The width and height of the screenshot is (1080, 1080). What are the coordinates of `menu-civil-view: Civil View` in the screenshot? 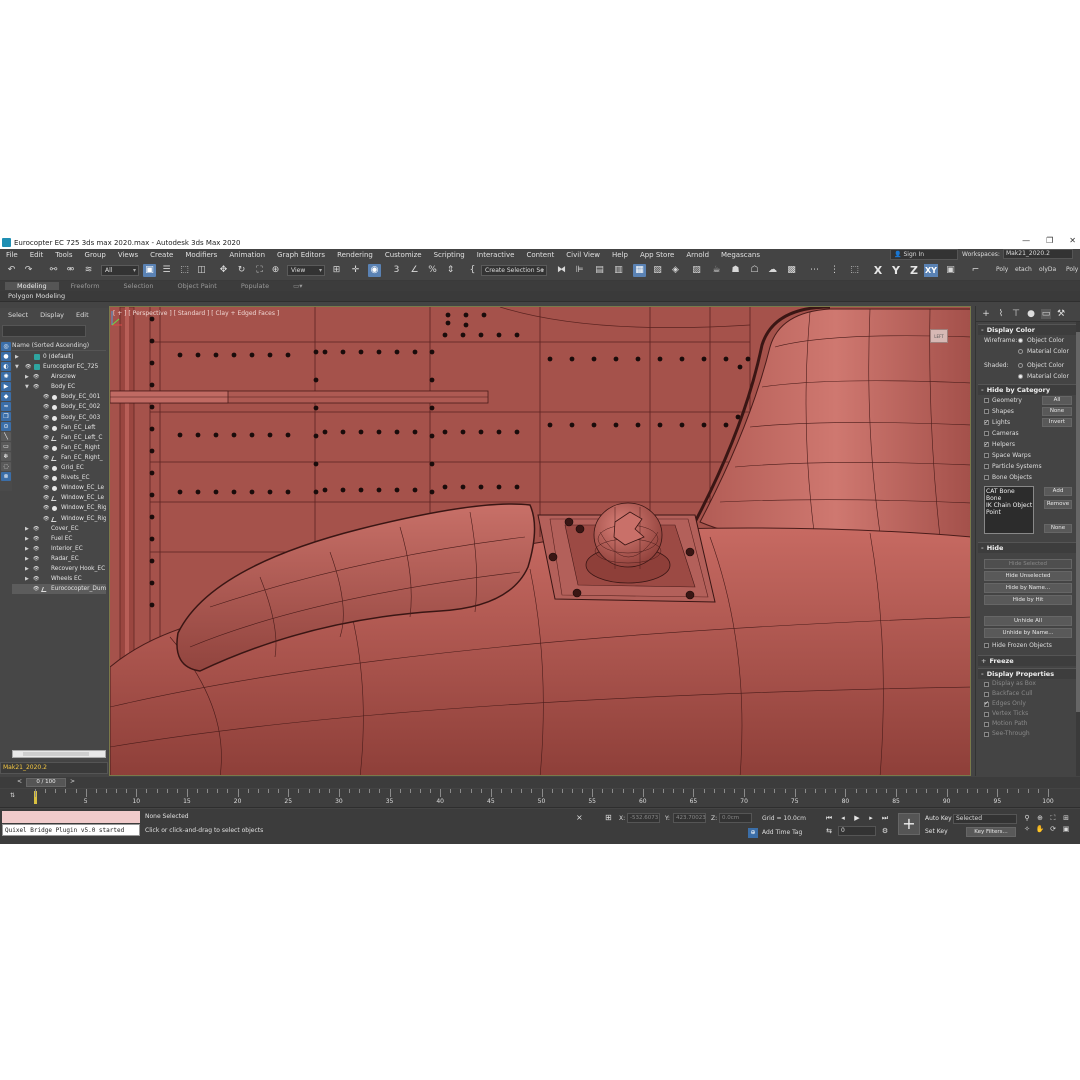 It's located at (583, 255).